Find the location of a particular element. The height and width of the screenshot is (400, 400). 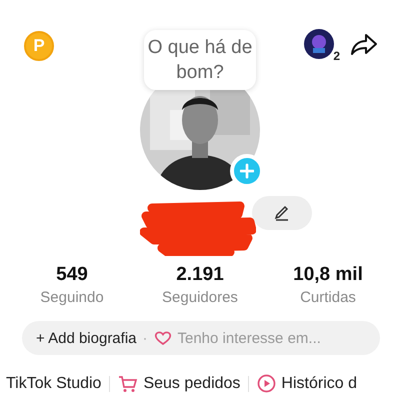

play-icon is located at coordinates (266, 383).